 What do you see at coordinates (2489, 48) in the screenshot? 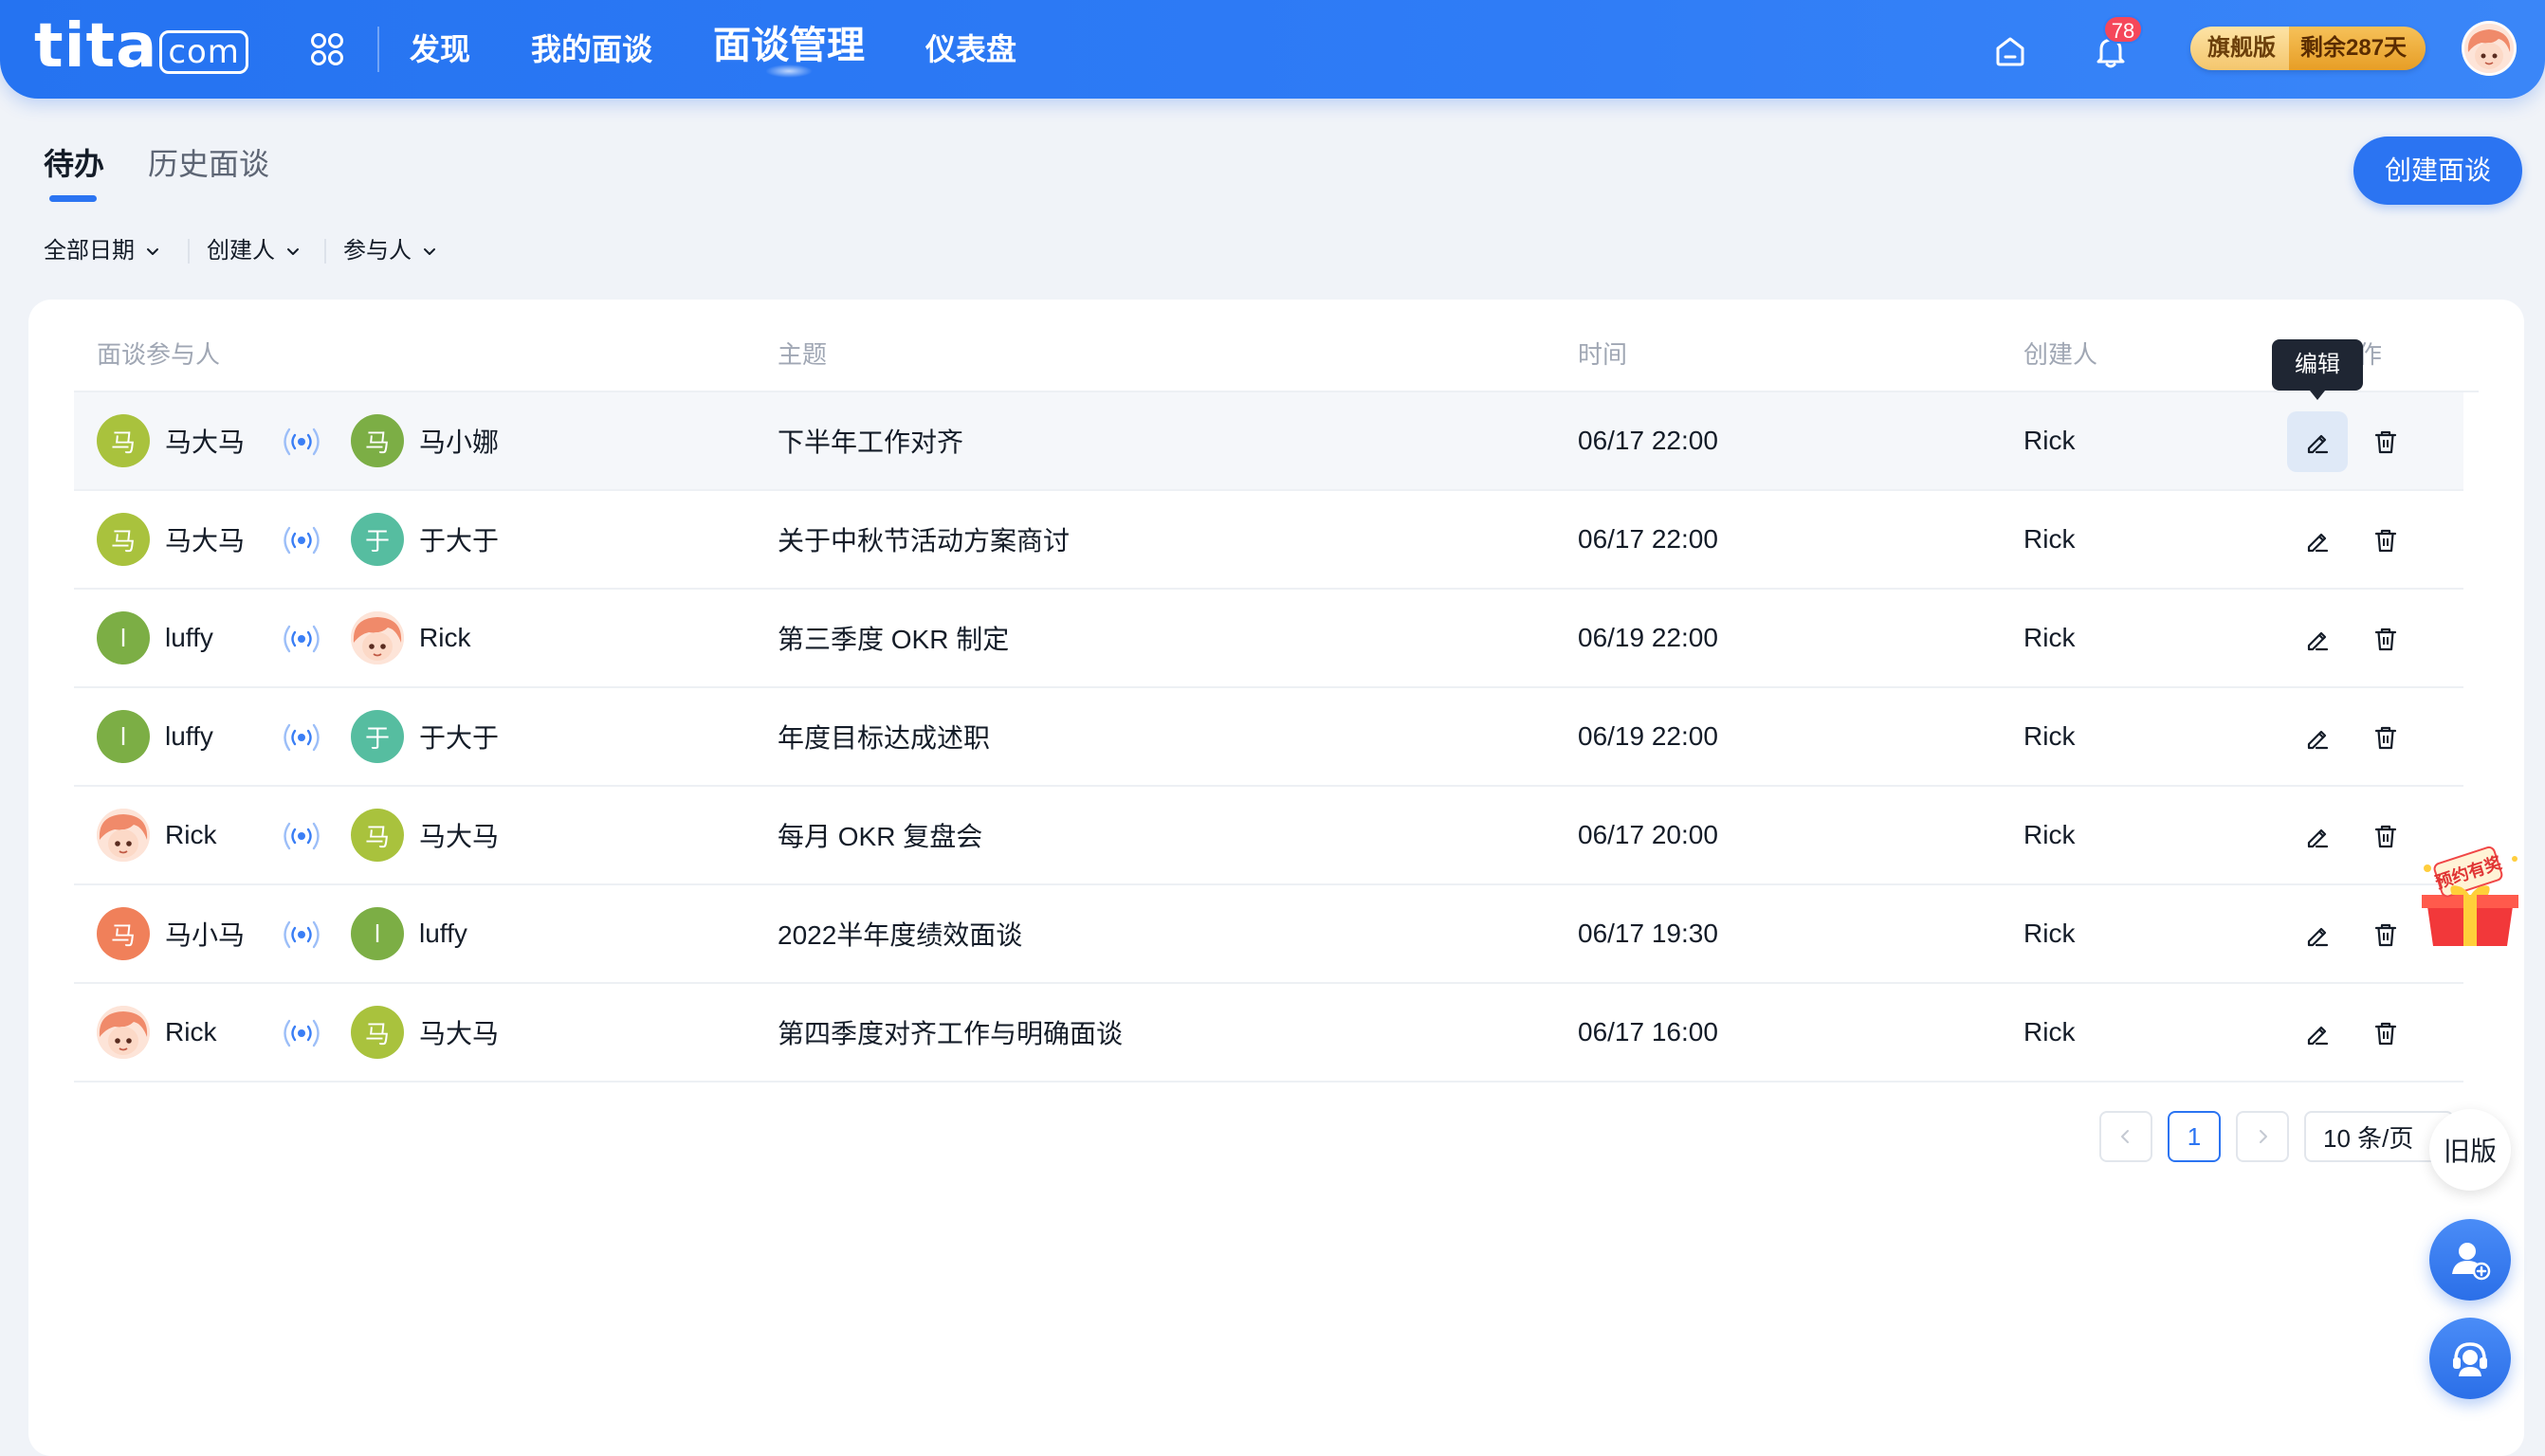
I see `user-avatar` at bounding box center [2489, 48].